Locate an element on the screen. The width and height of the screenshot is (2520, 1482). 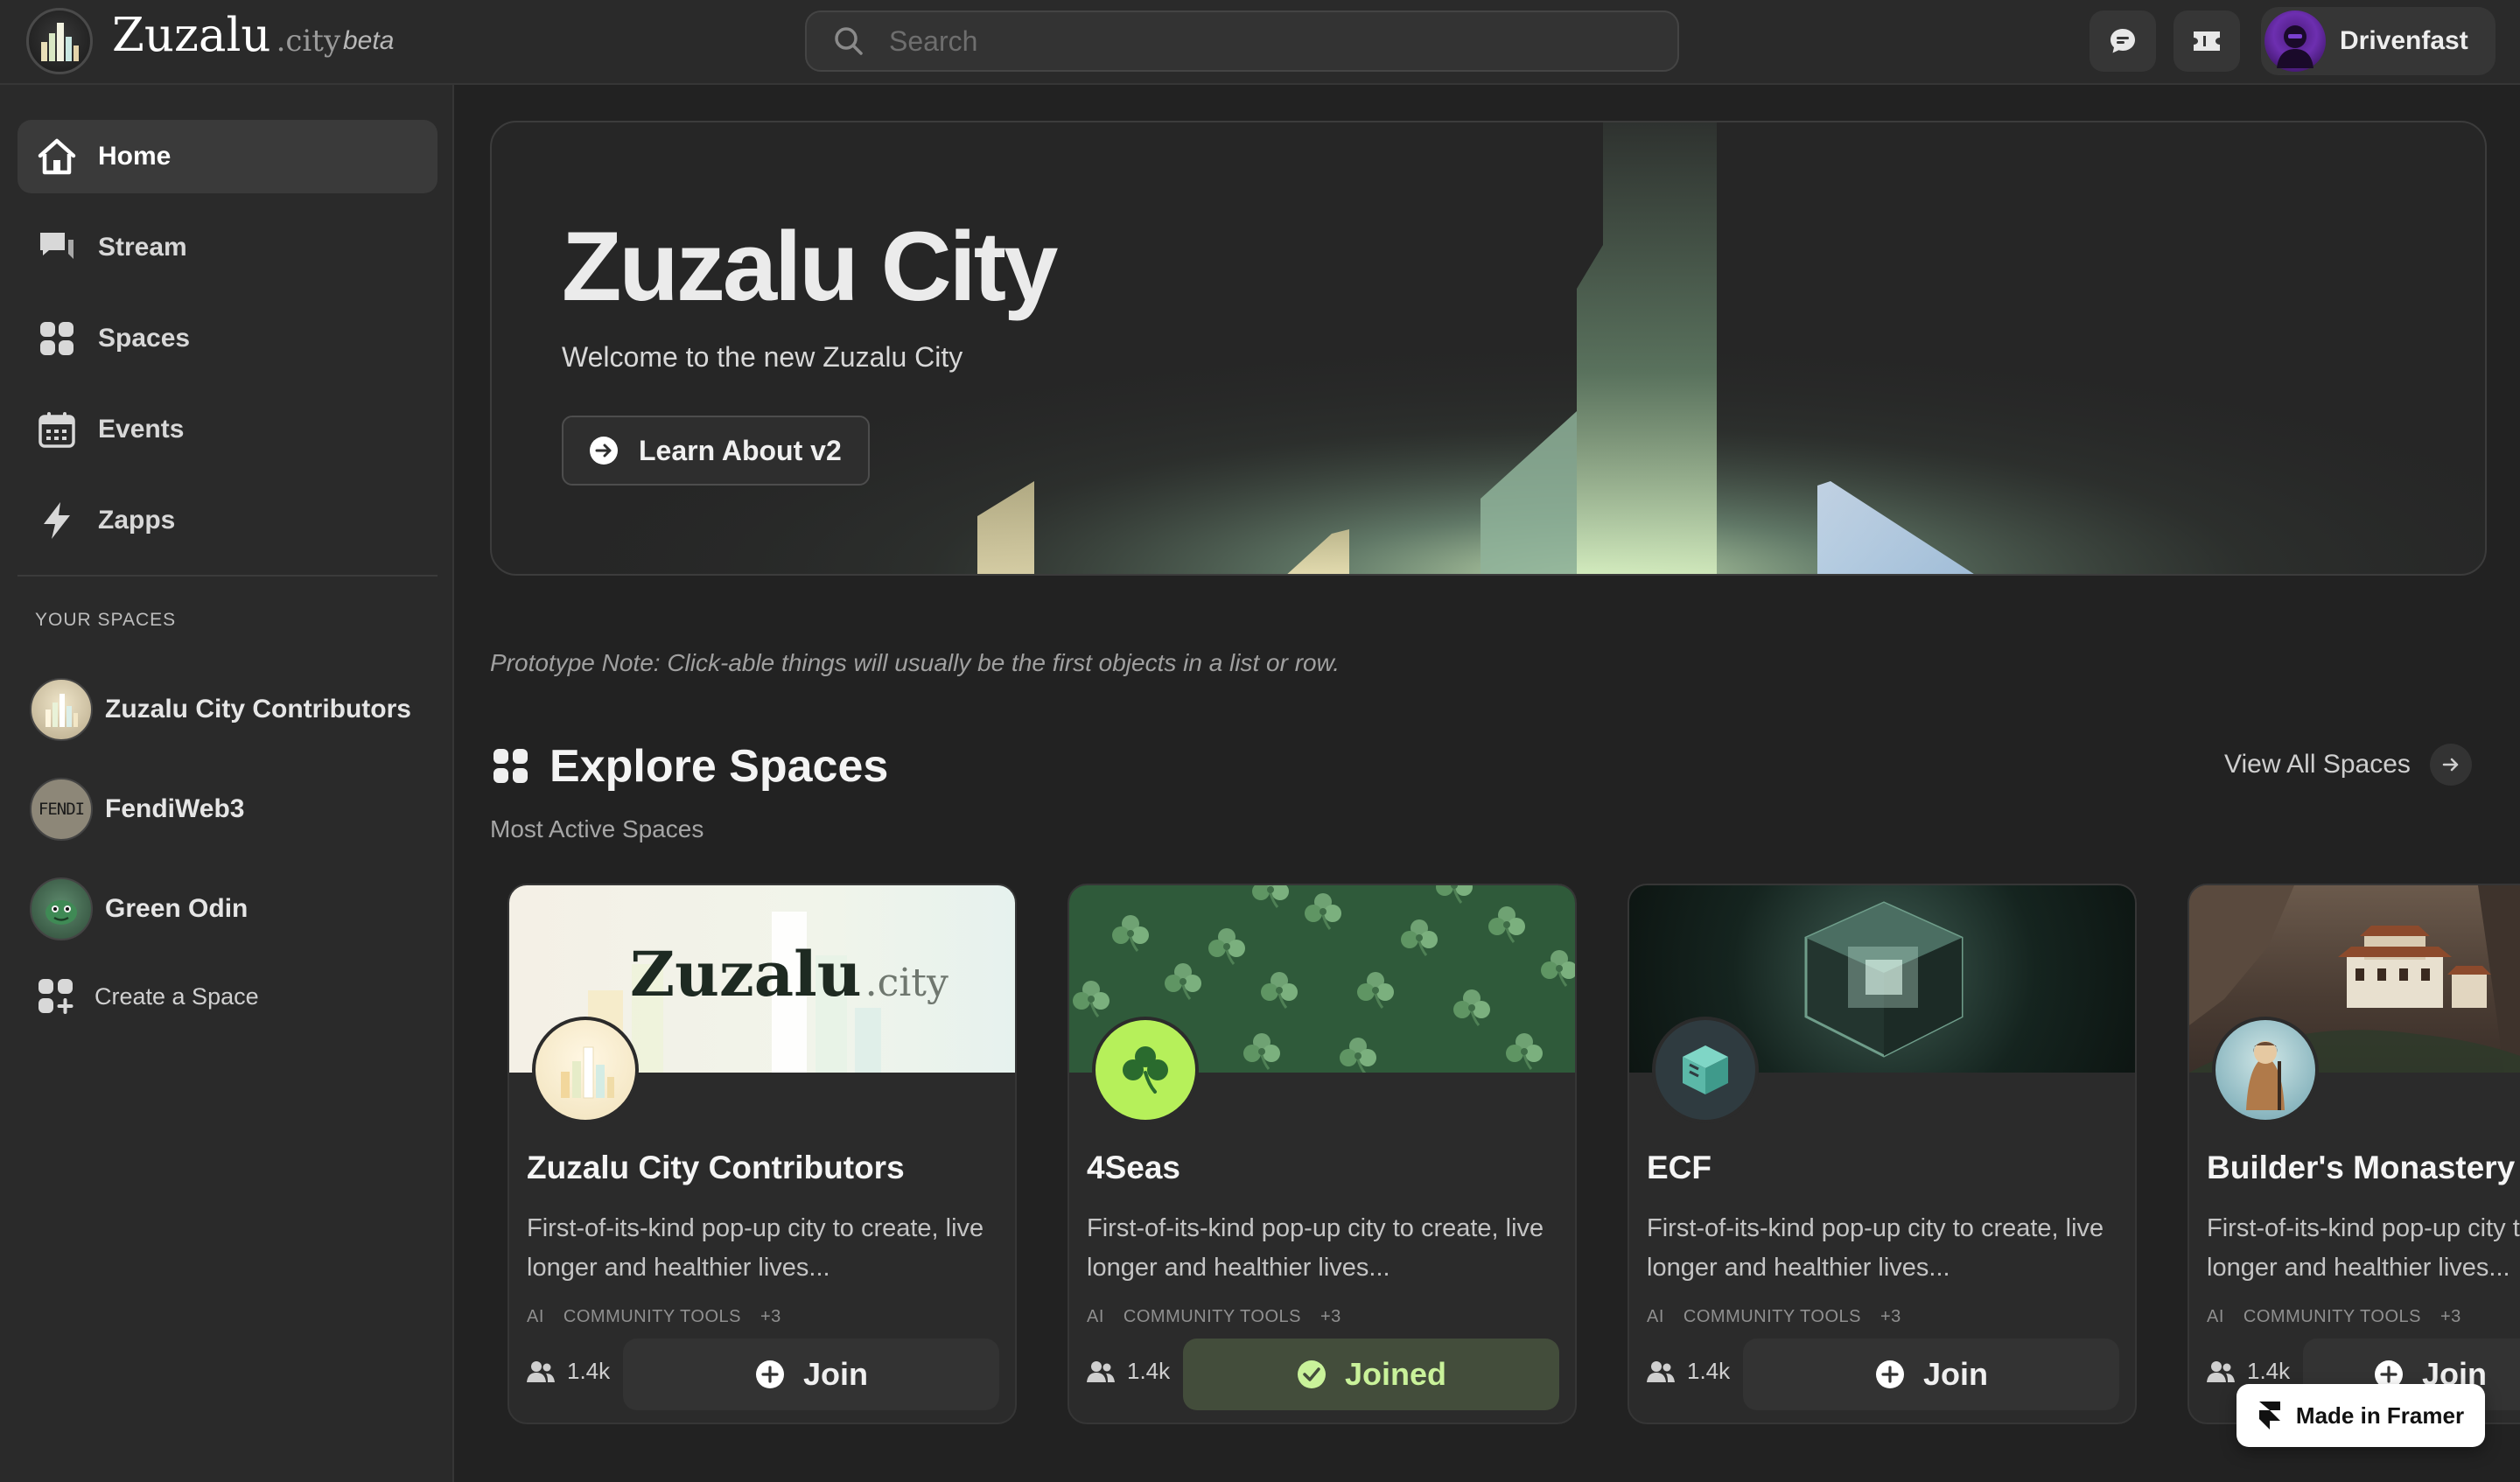
made-in-framer-badge: Made in Framer is located at coordinates (2360, 1415).